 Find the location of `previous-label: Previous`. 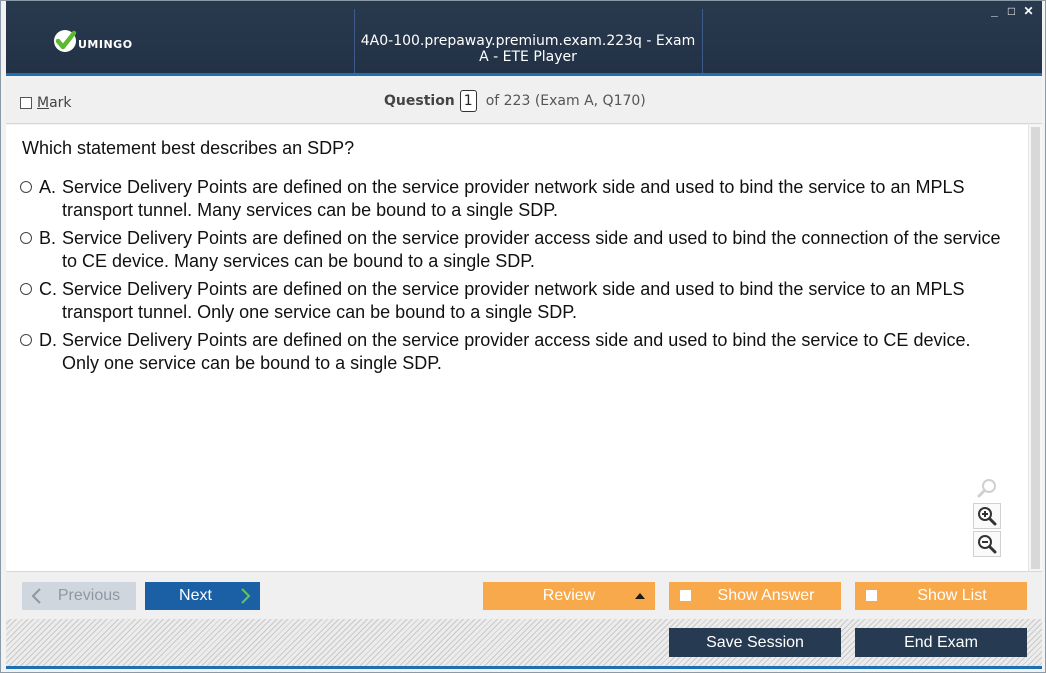

previous-label: Previous is located at coordinates (89, 595).